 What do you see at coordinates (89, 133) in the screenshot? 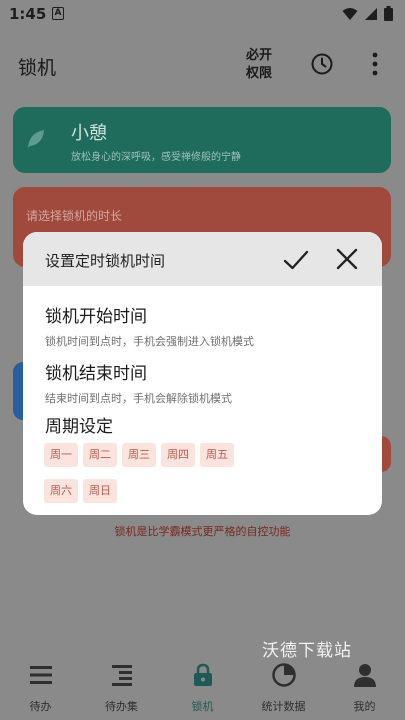
I see `xiaoqi-title: 小憩` at bounding box center [89, 133].